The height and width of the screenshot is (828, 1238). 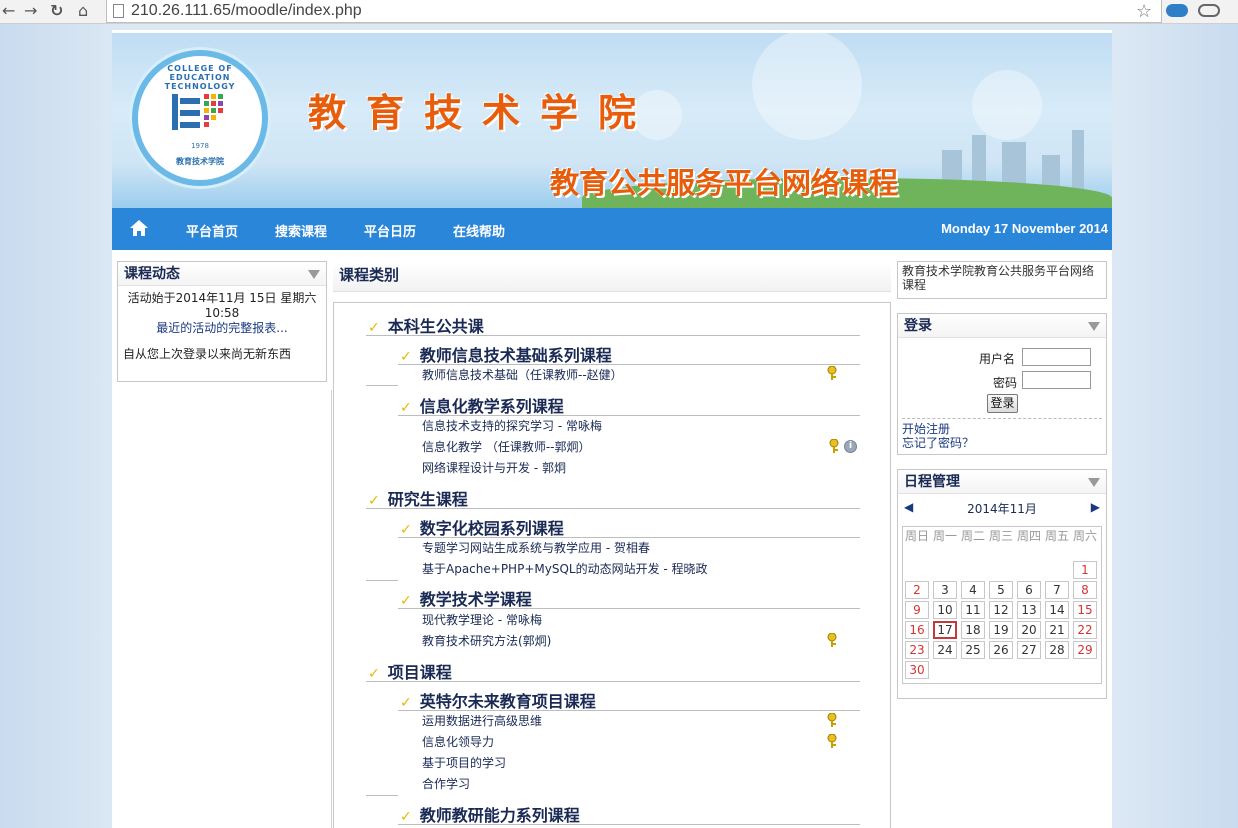 What do you see at coordinates (222, 274) in the screenshot?
I see `block-title: 课程动态` at bounding box center [222, 274].